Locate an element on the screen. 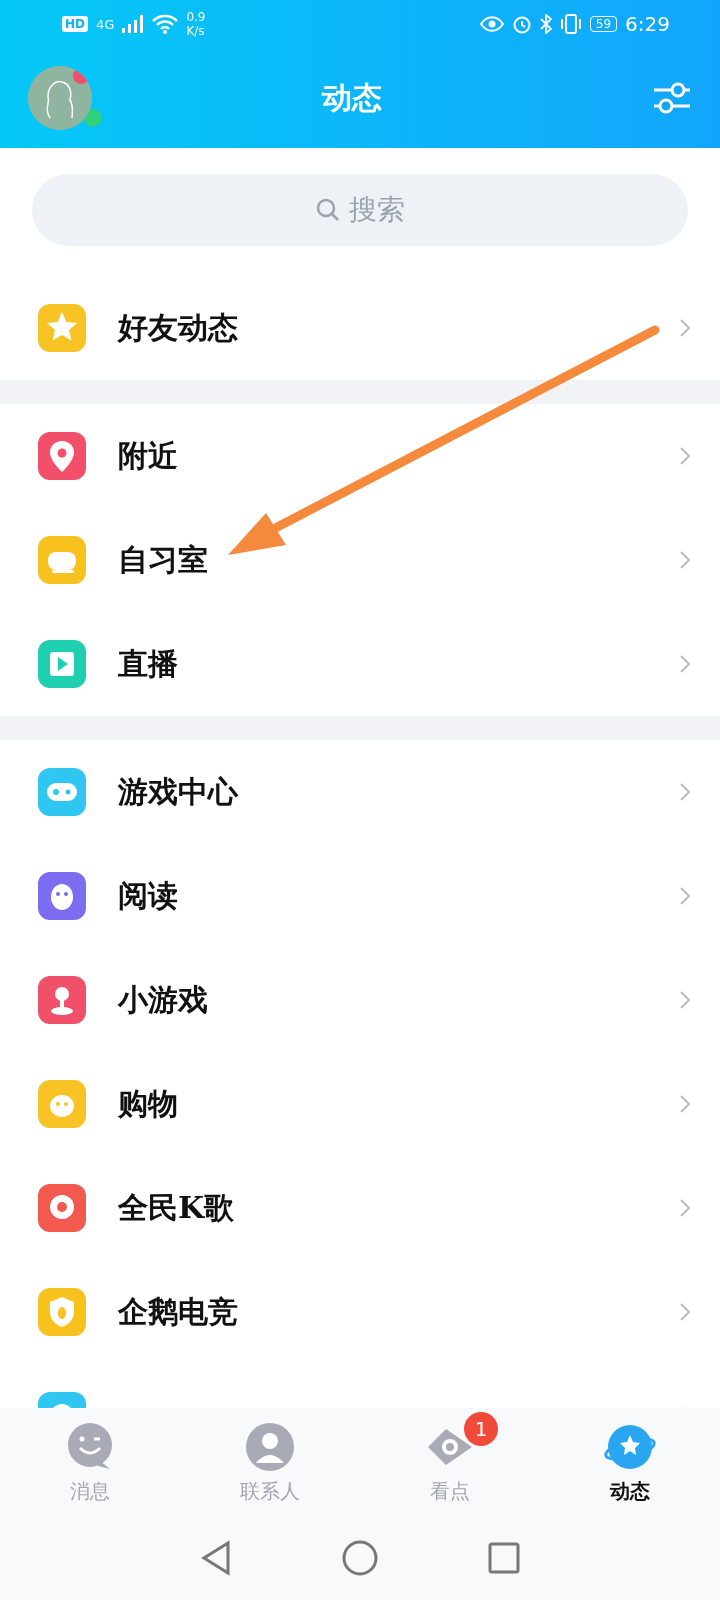 The width and height of the screenshot is (720, 1600). network-type: 4G is located at coordinates (105, 24).